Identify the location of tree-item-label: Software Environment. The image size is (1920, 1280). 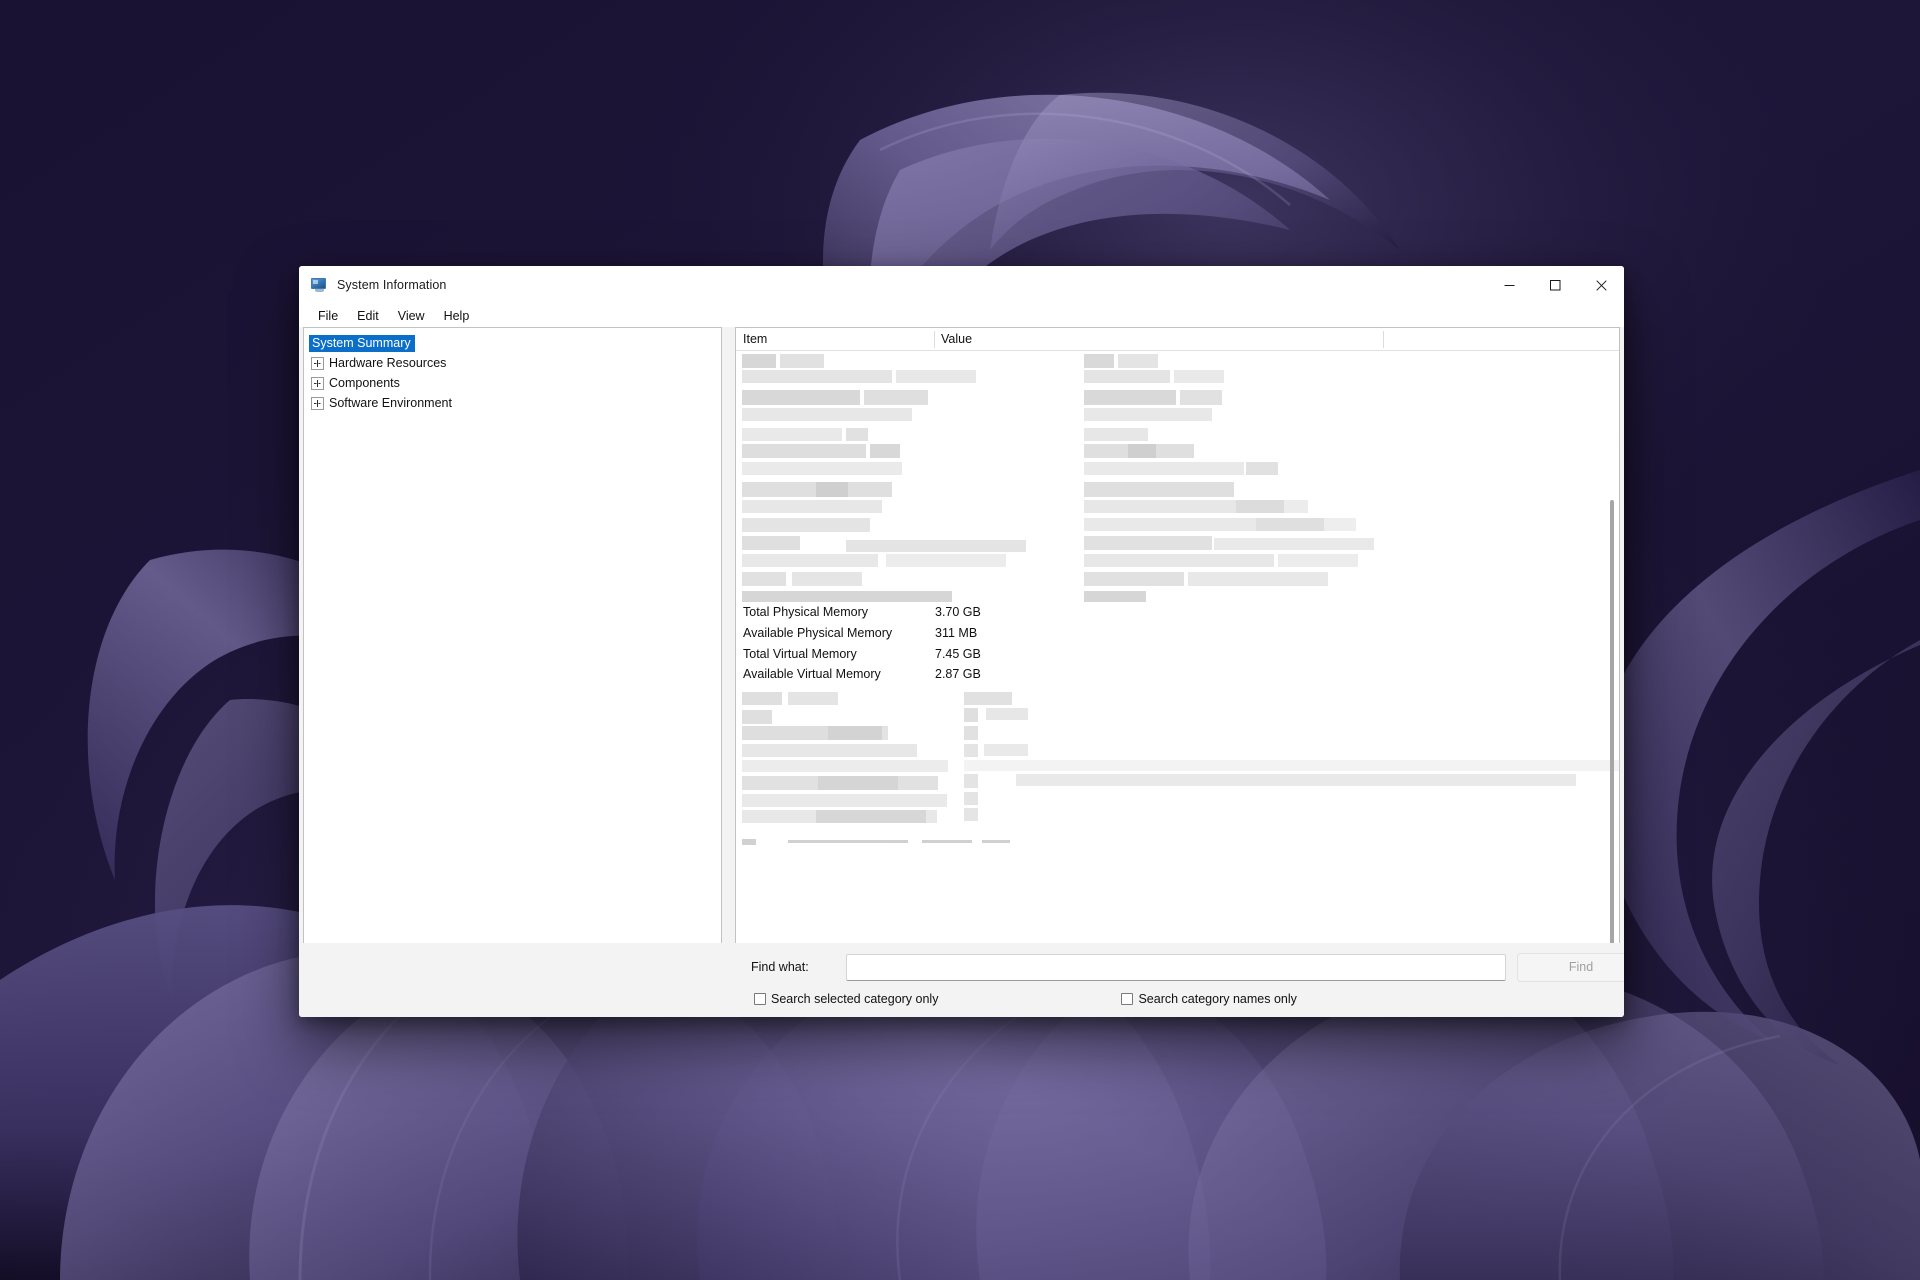
(390, 403).